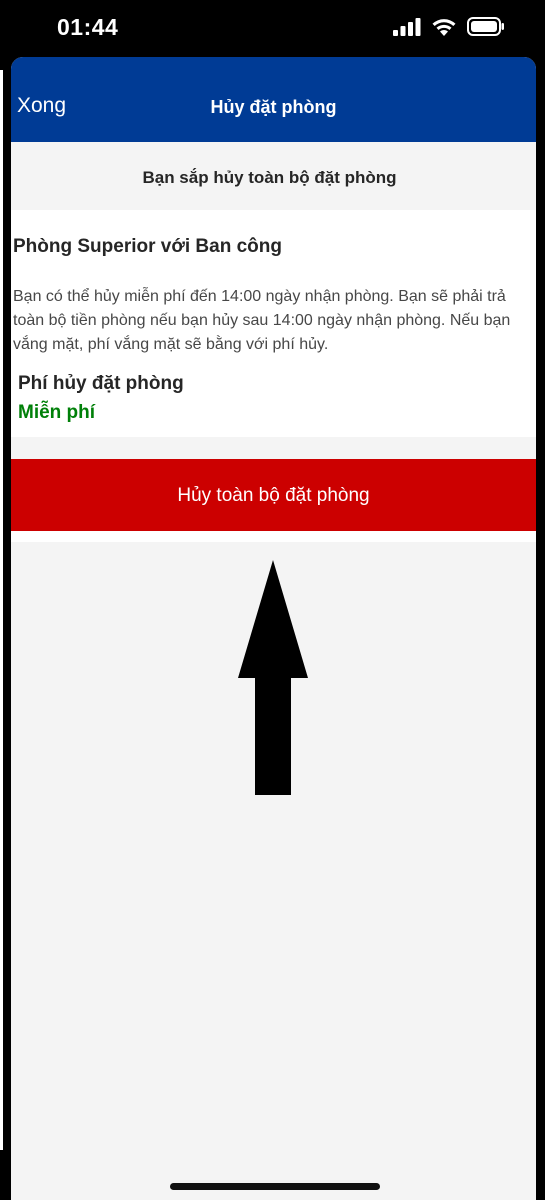 Image resolution: width=545 pixels, height=1200 pixels. What do you see at coordinates (273, 677) in the screenshot?
I see `up-arrow-icon` at bounding box center [273, 677].